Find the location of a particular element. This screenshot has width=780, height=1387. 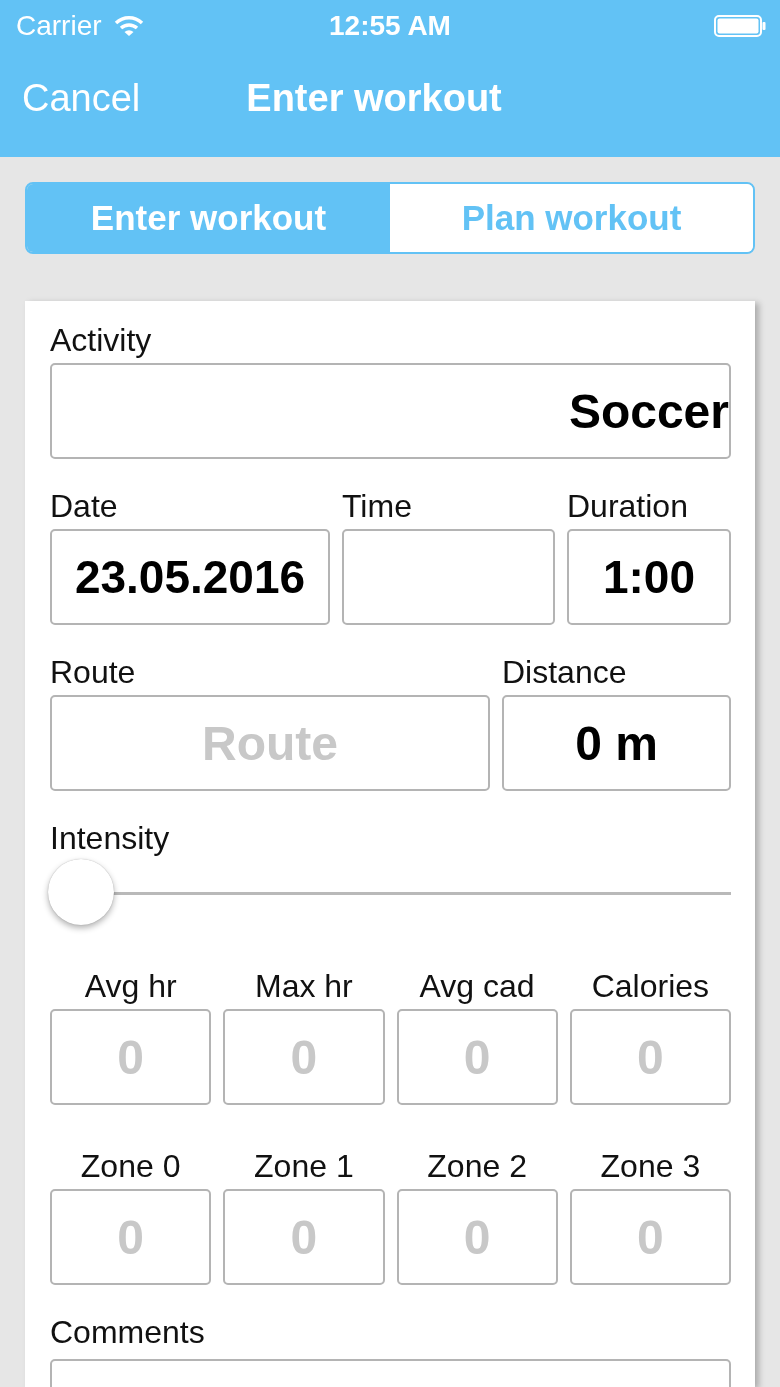

field-label: Duration is located at coordinates (628, 506).